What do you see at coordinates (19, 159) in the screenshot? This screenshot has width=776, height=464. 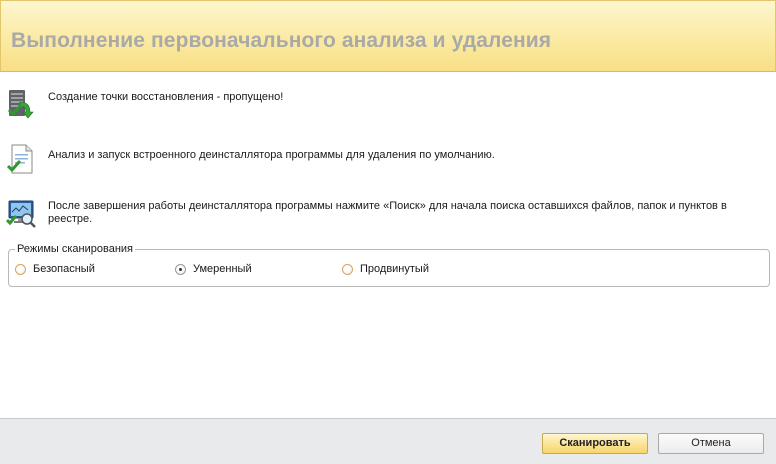 I see `document-check-icon` at bounding box center [19, 159].